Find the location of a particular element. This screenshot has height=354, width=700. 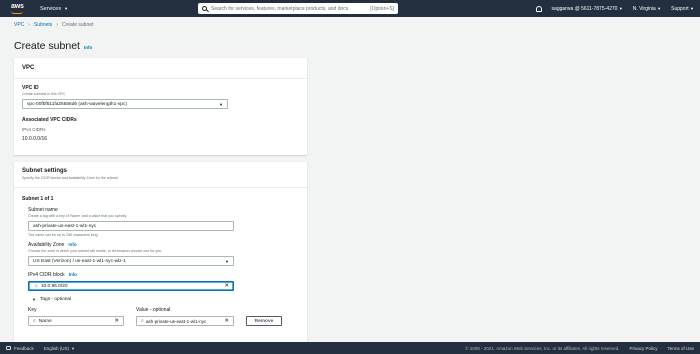

language-menu: English (US) ▼ is located at coordinates (59, 348).